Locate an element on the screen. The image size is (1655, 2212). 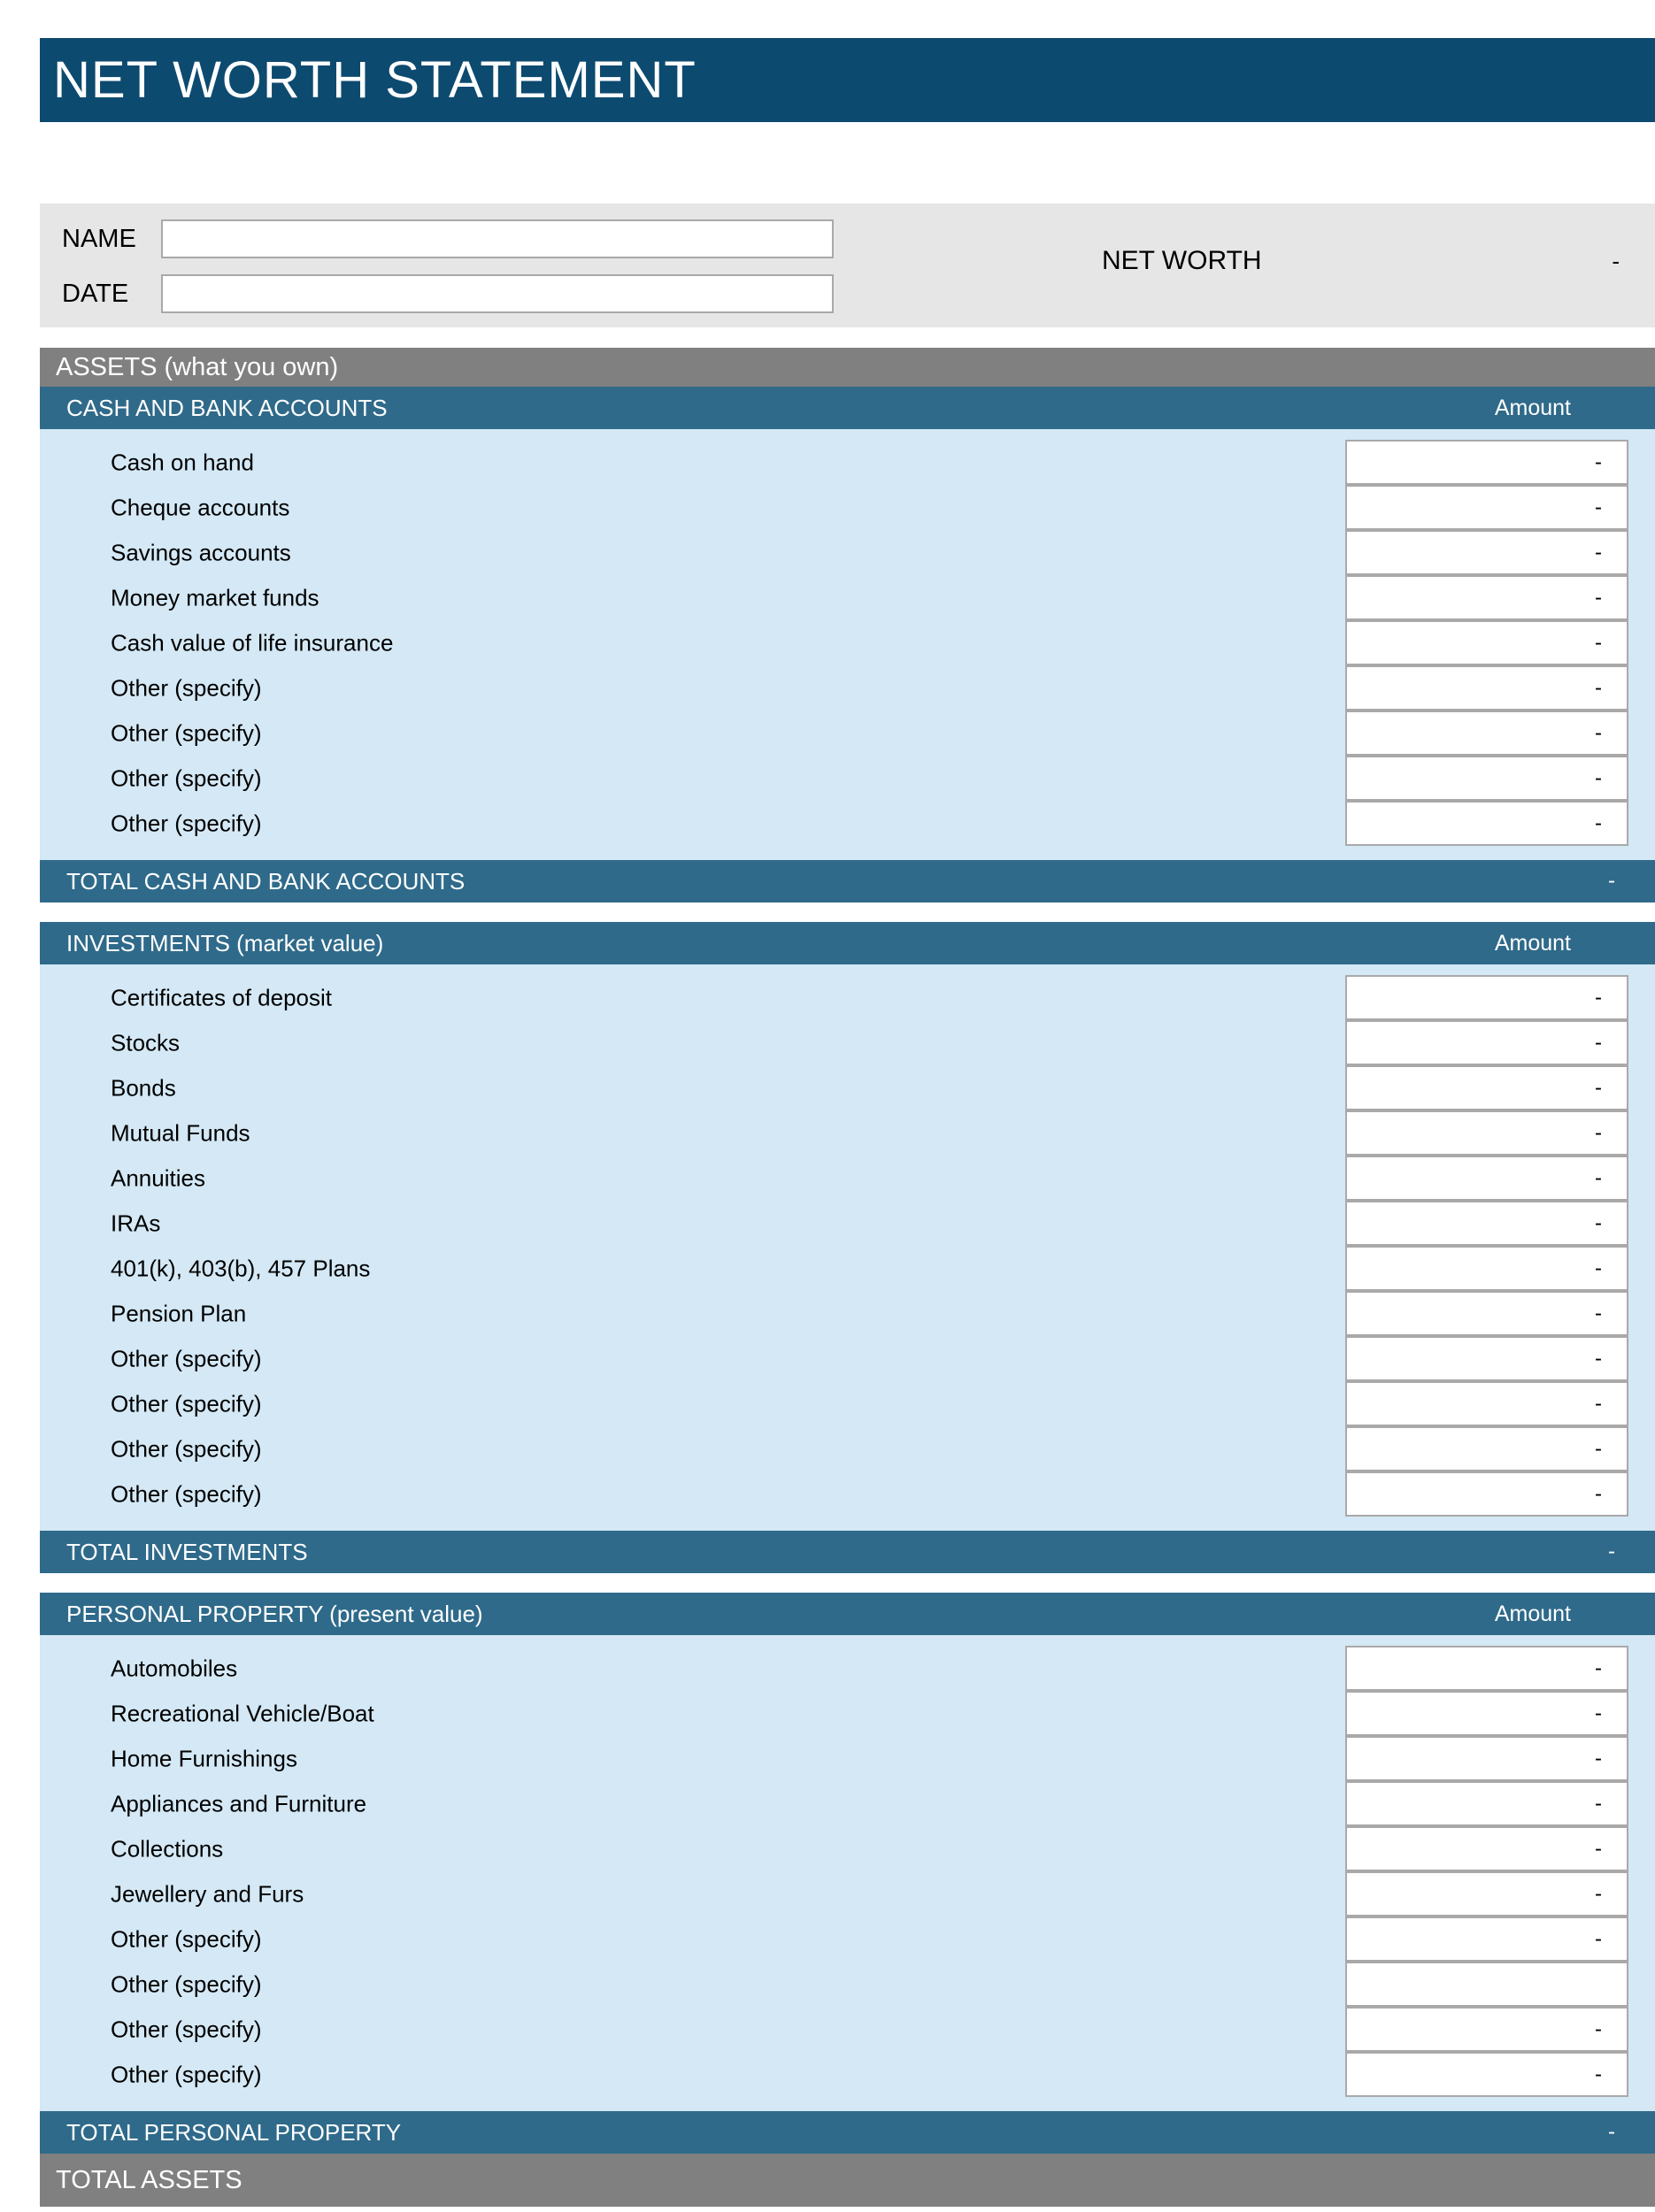
item-label: Bonds is located at coordinates (143, 1087).